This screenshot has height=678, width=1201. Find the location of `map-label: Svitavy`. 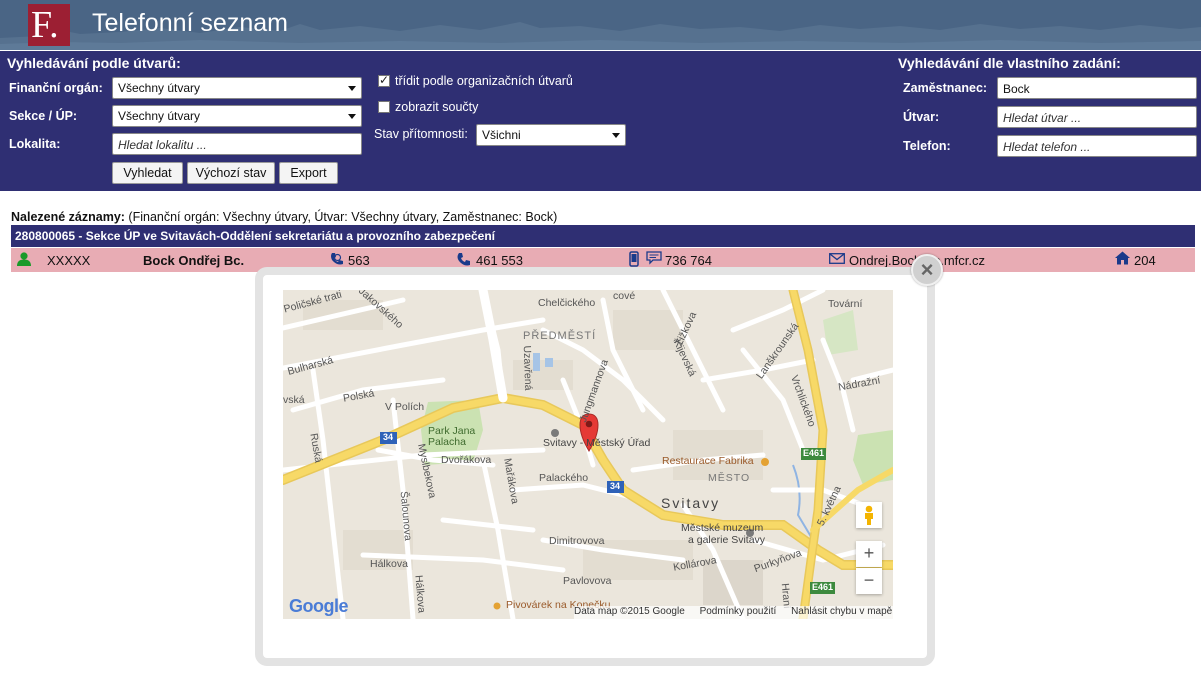

map-label: Svitavy is located at coordinates (691, 503).